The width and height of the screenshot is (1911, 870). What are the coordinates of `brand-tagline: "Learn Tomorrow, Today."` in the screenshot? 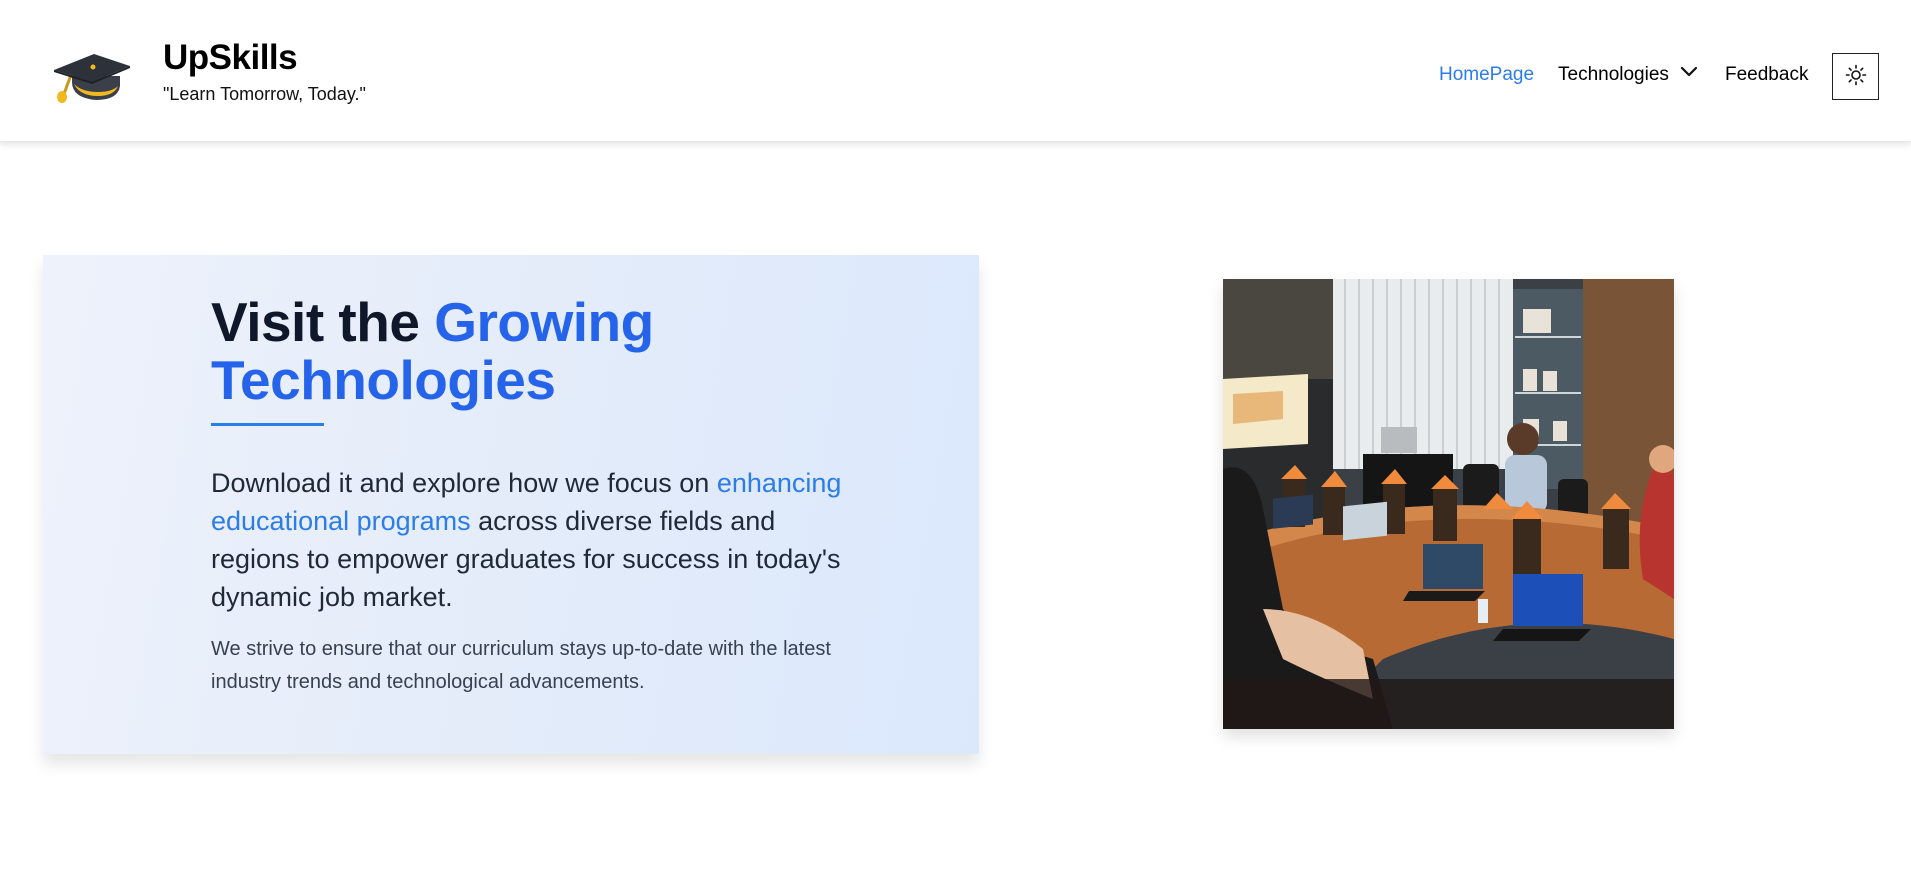 It's located at (264, 94).